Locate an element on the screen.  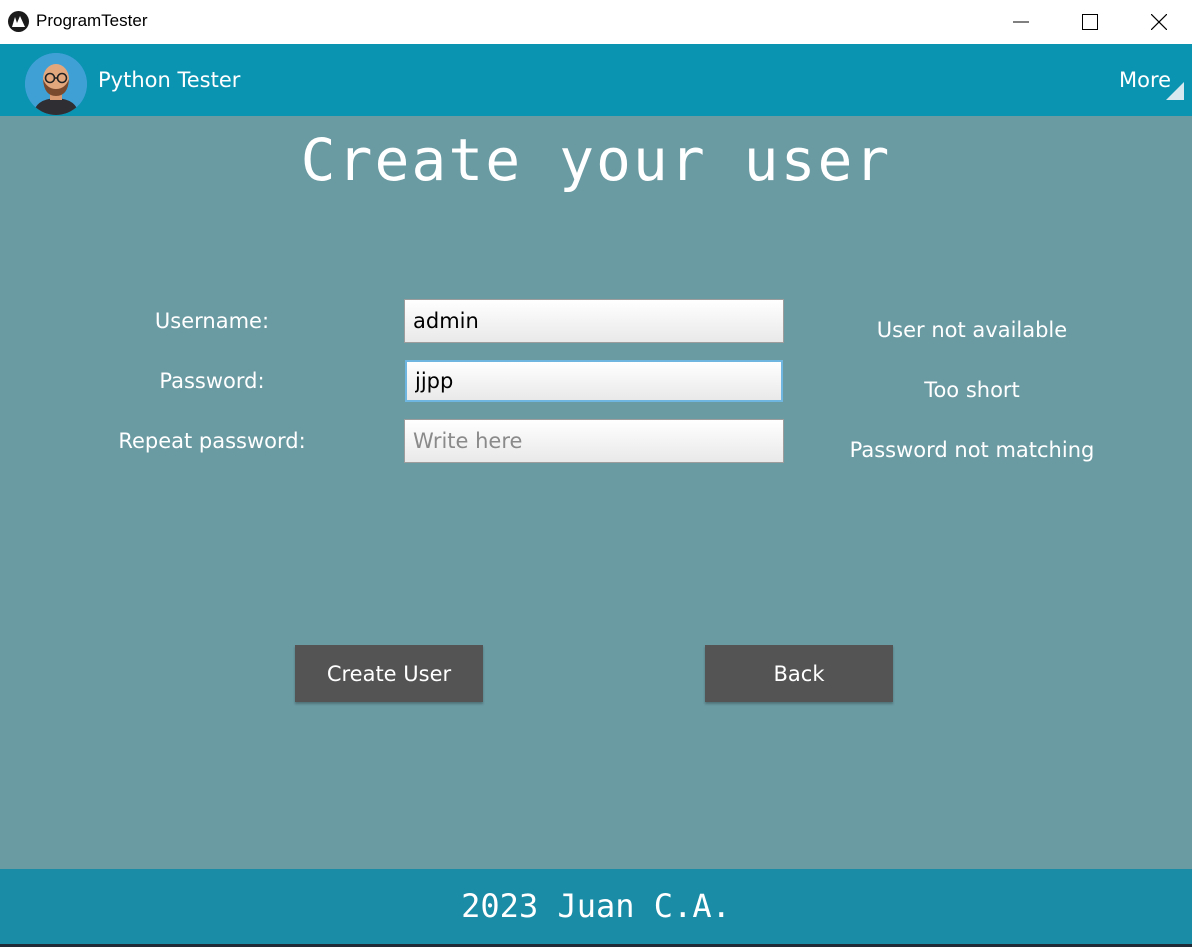
app-header: Python Tester More is located at coordinates (596, 80).